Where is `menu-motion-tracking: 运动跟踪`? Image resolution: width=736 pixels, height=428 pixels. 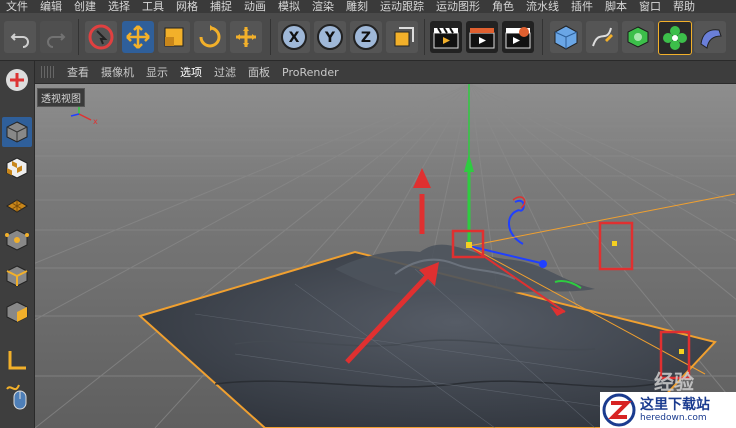
menu-motion-tracking: 运动跟踪 is located at coordinates (402, 6).